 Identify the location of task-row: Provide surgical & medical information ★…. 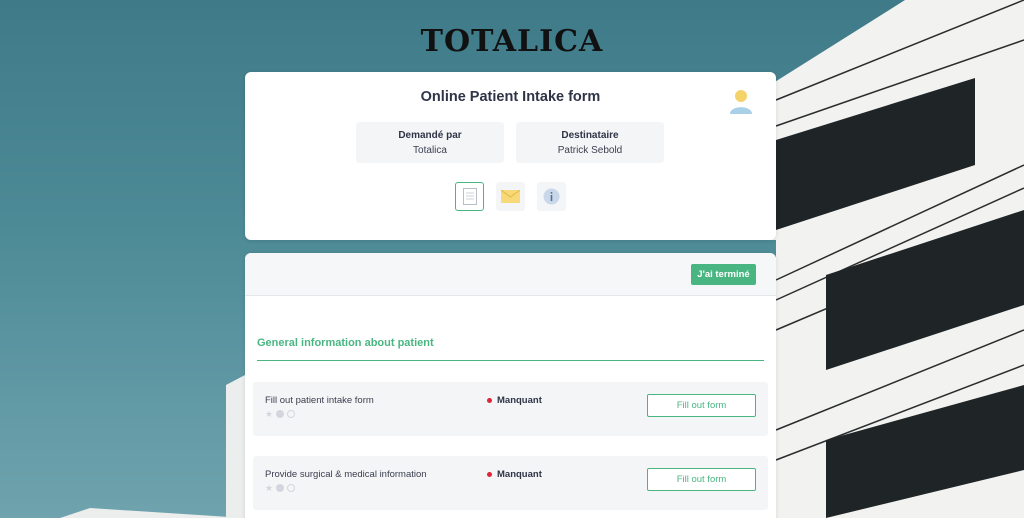
(510, 483).